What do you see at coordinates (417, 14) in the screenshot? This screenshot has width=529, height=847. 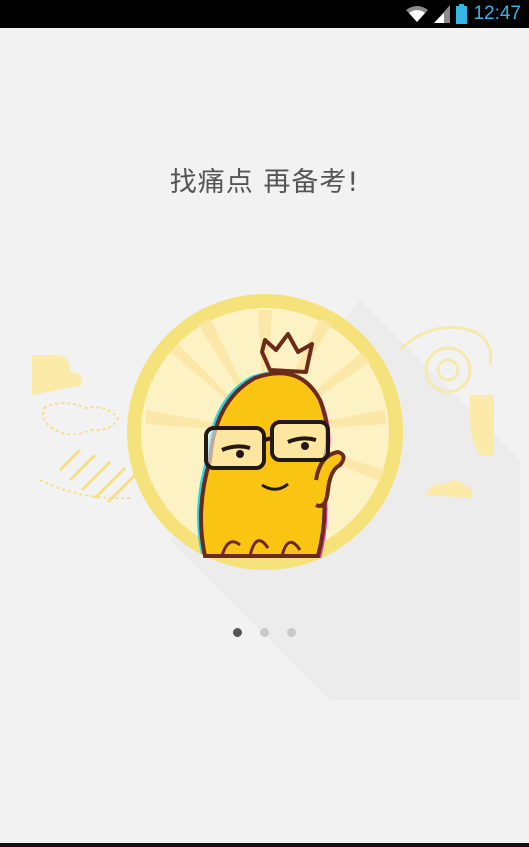 I see `wifi-icon` at bounding box center [417, 14].